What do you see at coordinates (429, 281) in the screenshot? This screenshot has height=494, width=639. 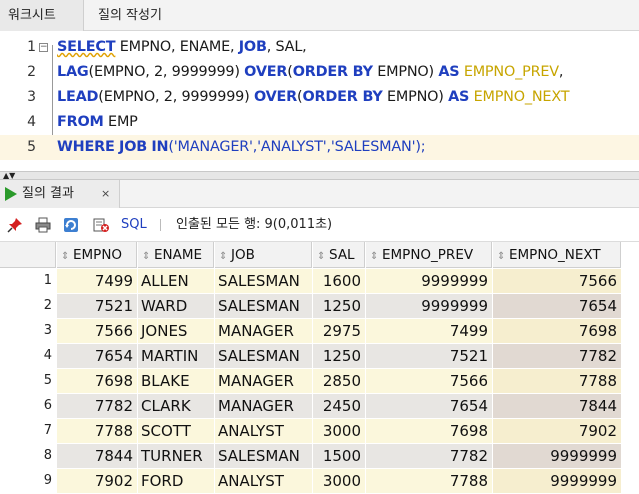 I see `cell-prev: 9999999` at bounding box center [429, 281].